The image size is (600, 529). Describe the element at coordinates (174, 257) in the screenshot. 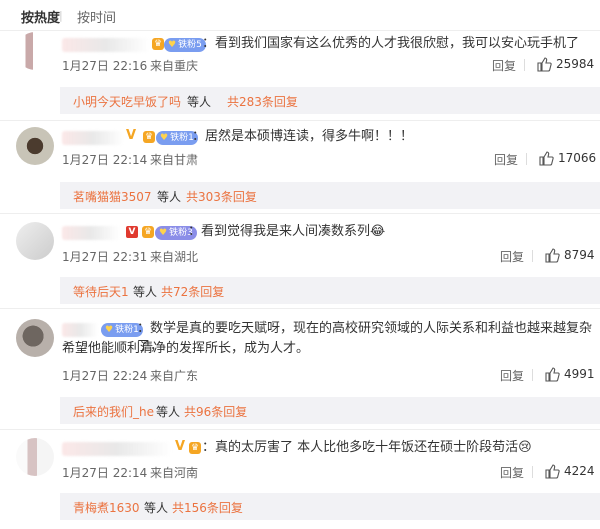

I see `comment-location: 来自湖北` at that location.